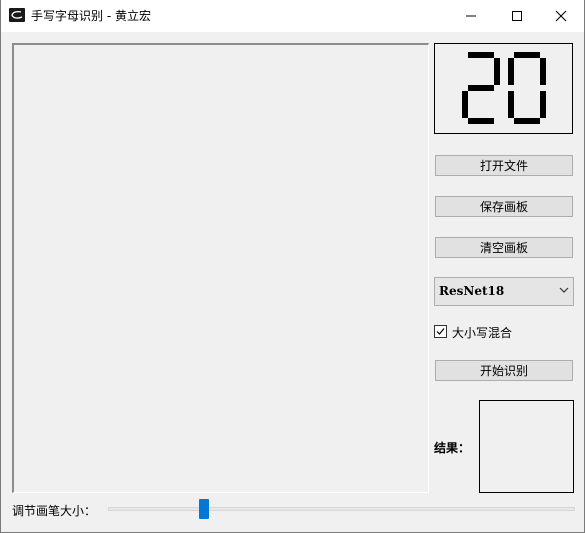 The height and width of the screenshot is (533, 585). Describe the element at coordinates (564, 290) in the screenshot. I see `chevron-down-icon` at that location.